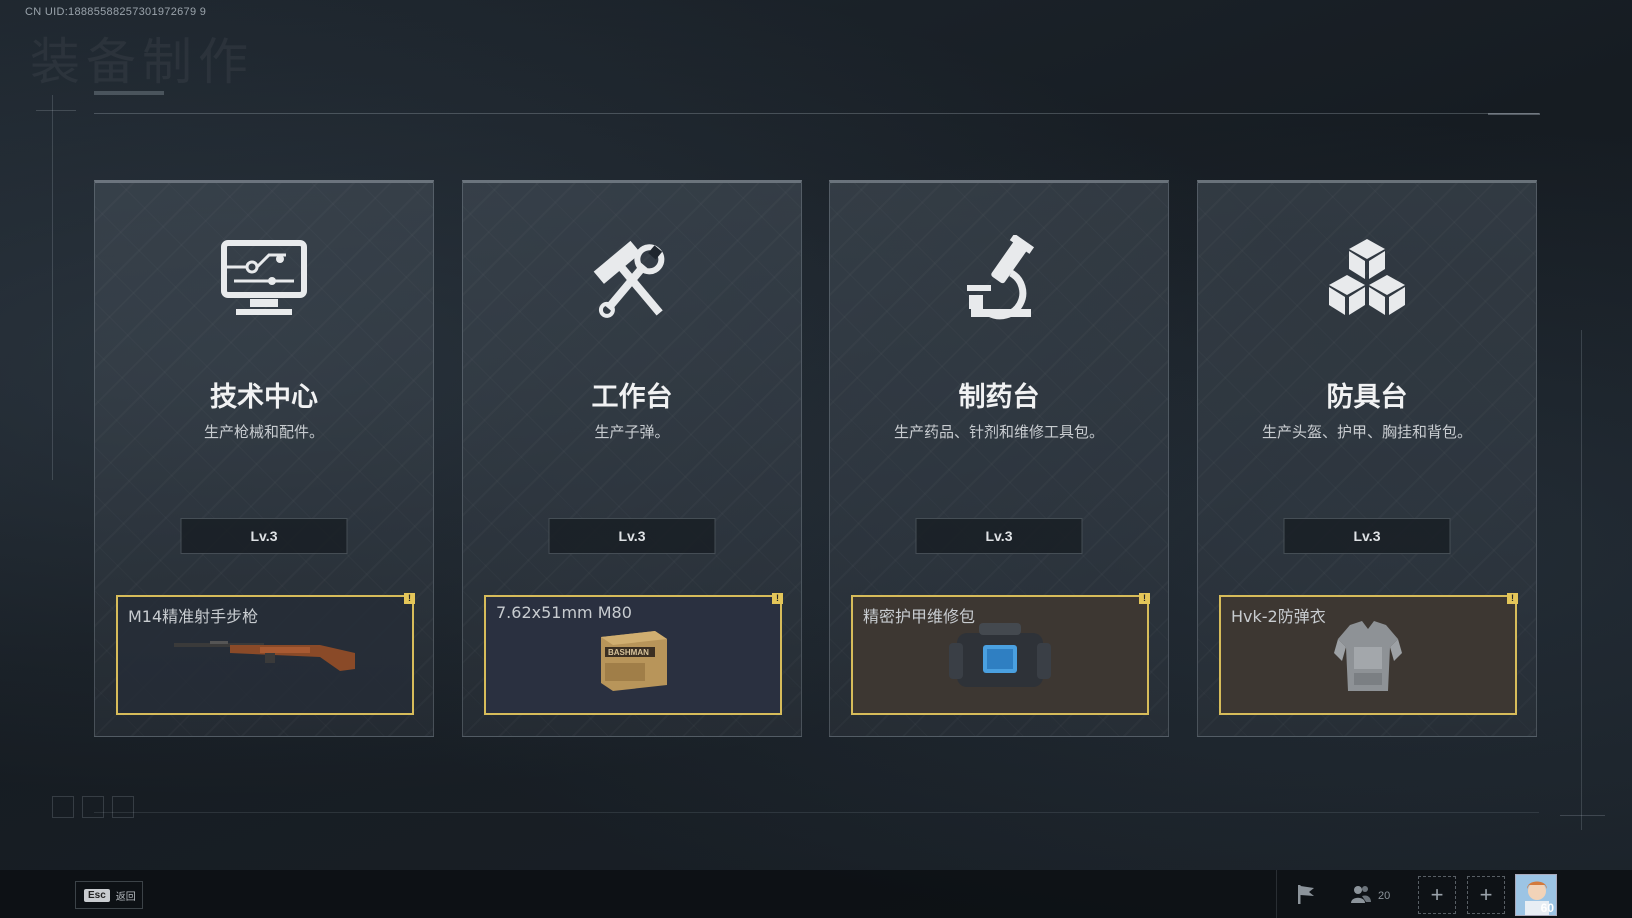 The width and height of the screenshot is (1632, 918). What do you see at coordinates (633, 660) in the screenshot?
I see `ammo-box-image: BASHMAN` at bounding box center [633, 660].